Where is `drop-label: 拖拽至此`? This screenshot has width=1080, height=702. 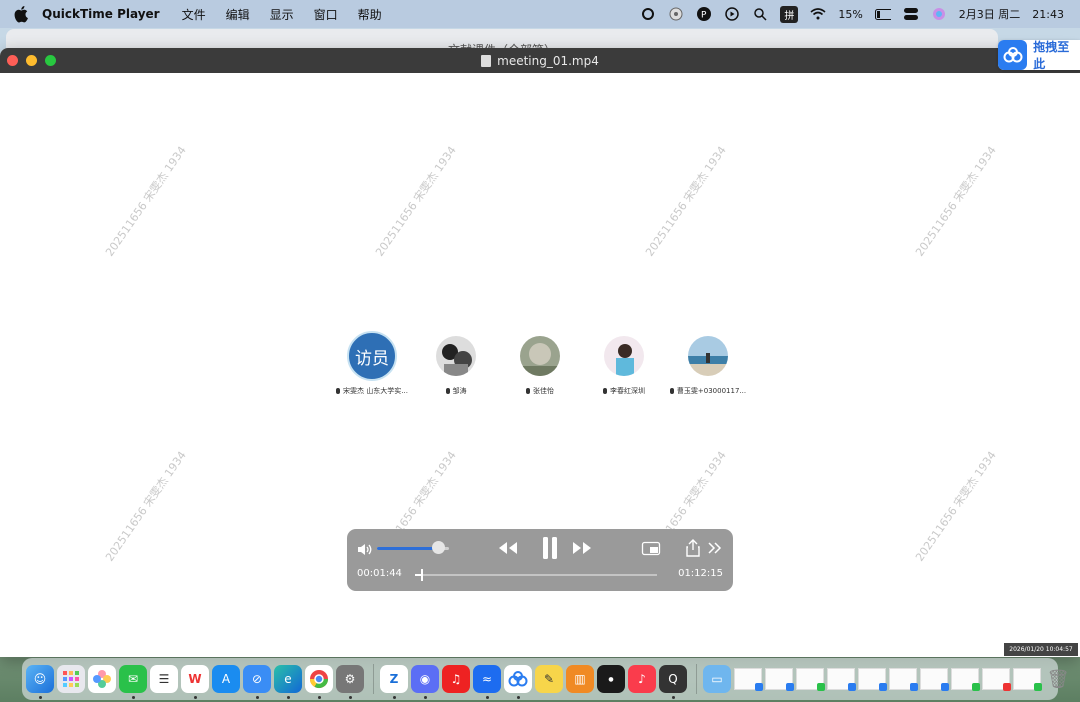
drop-label: 拖拽至此 is located at coordinates (1051, 55).